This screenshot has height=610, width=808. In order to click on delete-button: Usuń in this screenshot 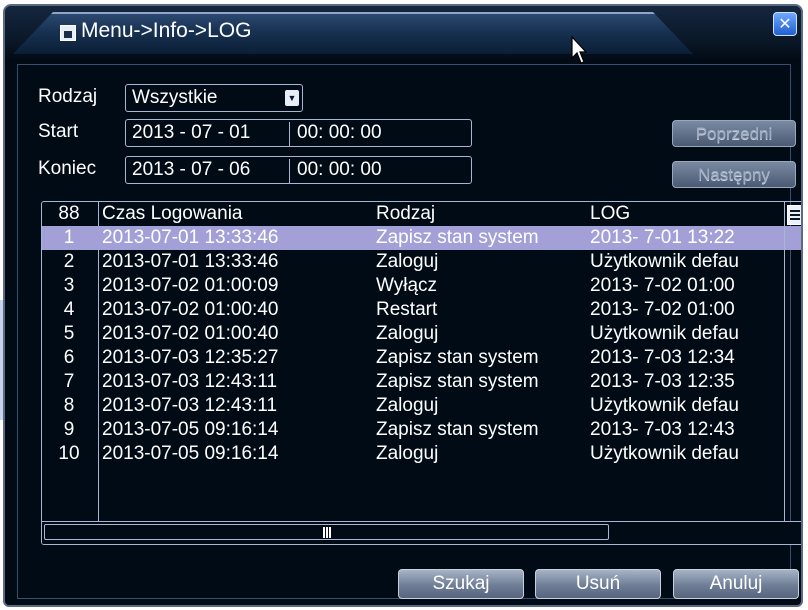, I will do `click(598, 584)`.